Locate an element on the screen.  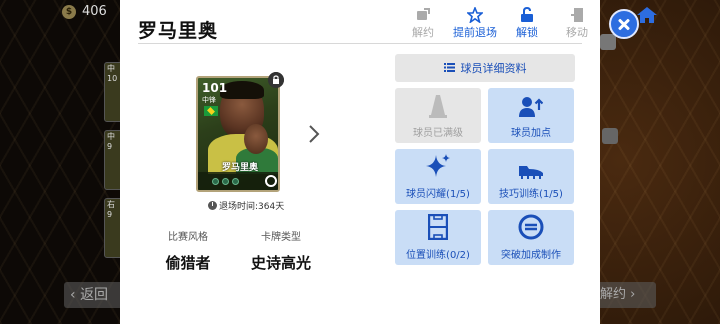
unlock-button: 解锁 is located at coordinates (527, 23).